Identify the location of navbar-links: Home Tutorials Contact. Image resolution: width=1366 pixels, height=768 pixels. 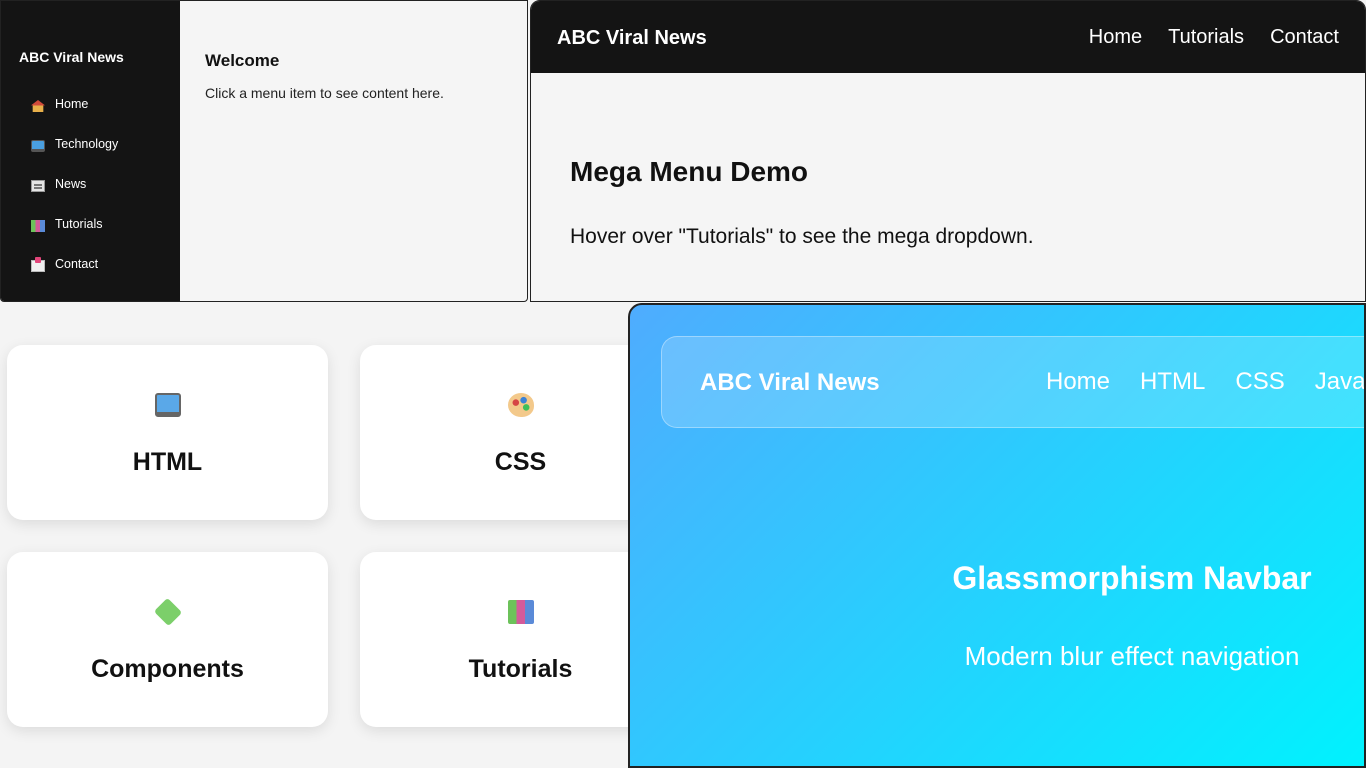
(1214, 37).